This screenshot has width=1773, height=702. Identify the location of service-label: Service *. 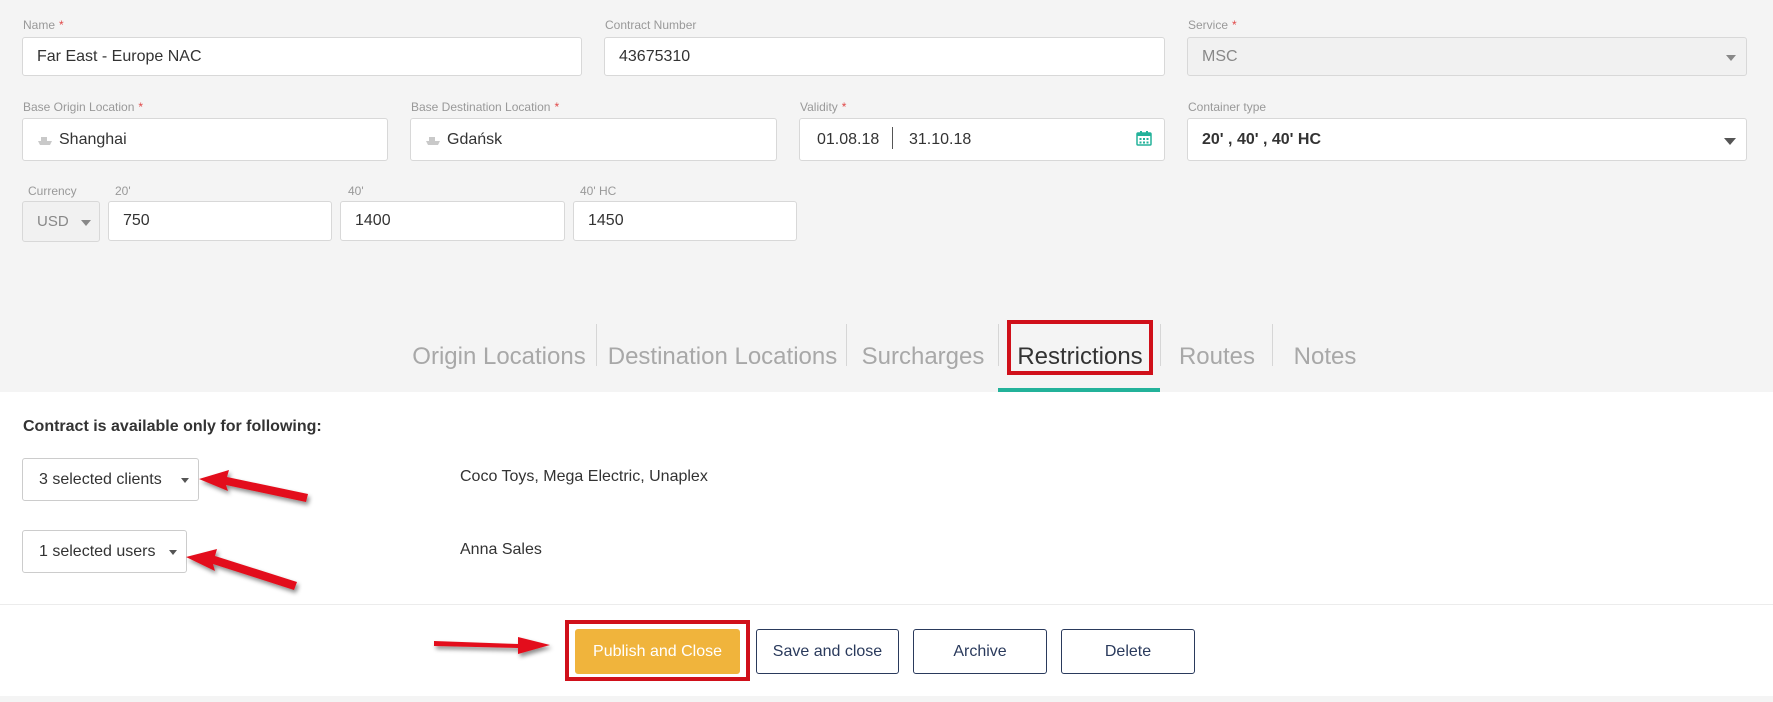
(1212, 25).